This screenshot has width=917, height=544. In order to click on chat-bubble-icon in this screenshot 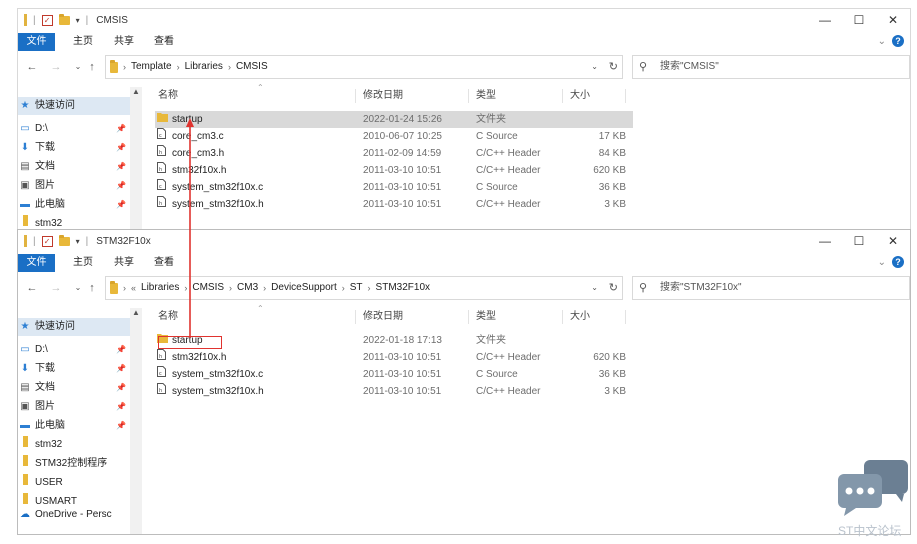, I will do `click(873, 488)`.